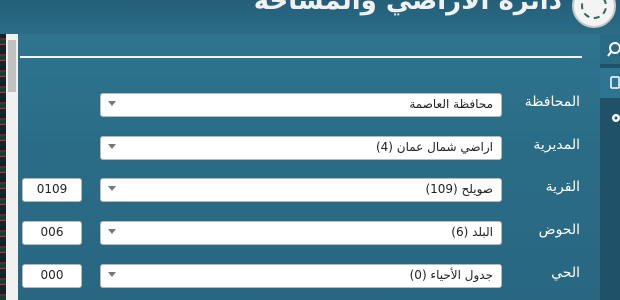  What do you see at coordinates (610, 167) in the screenshot?
I see `sidebar` at bounding box center [610, 167].